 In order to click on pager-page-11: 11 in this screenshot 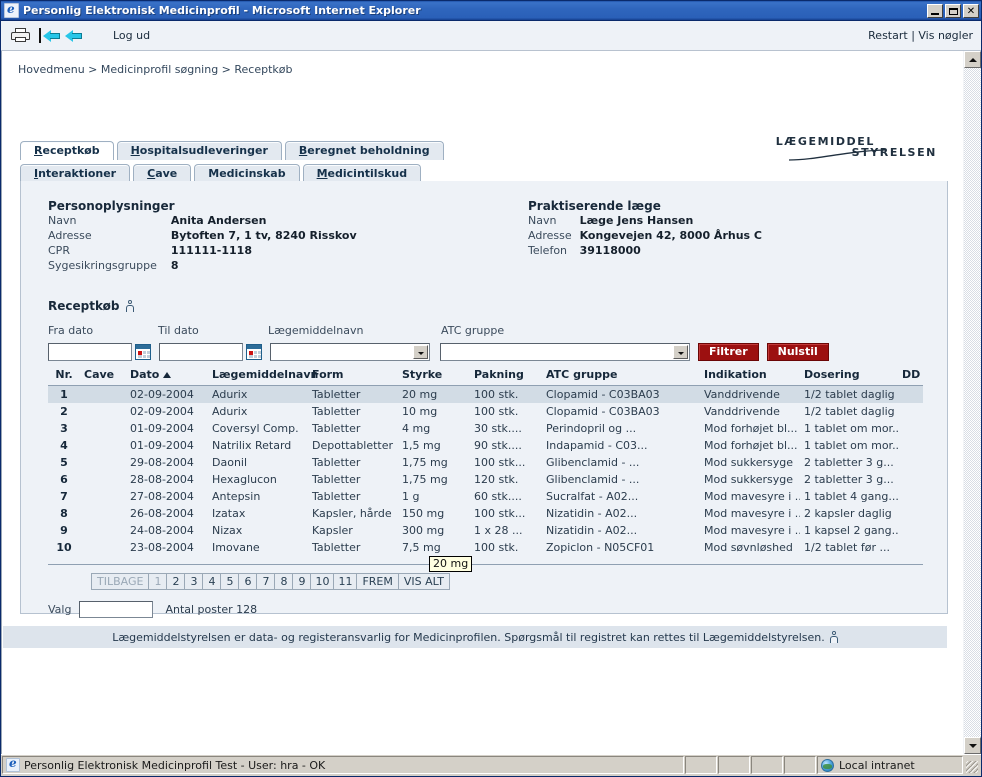, I will do `click(345, 581)`.